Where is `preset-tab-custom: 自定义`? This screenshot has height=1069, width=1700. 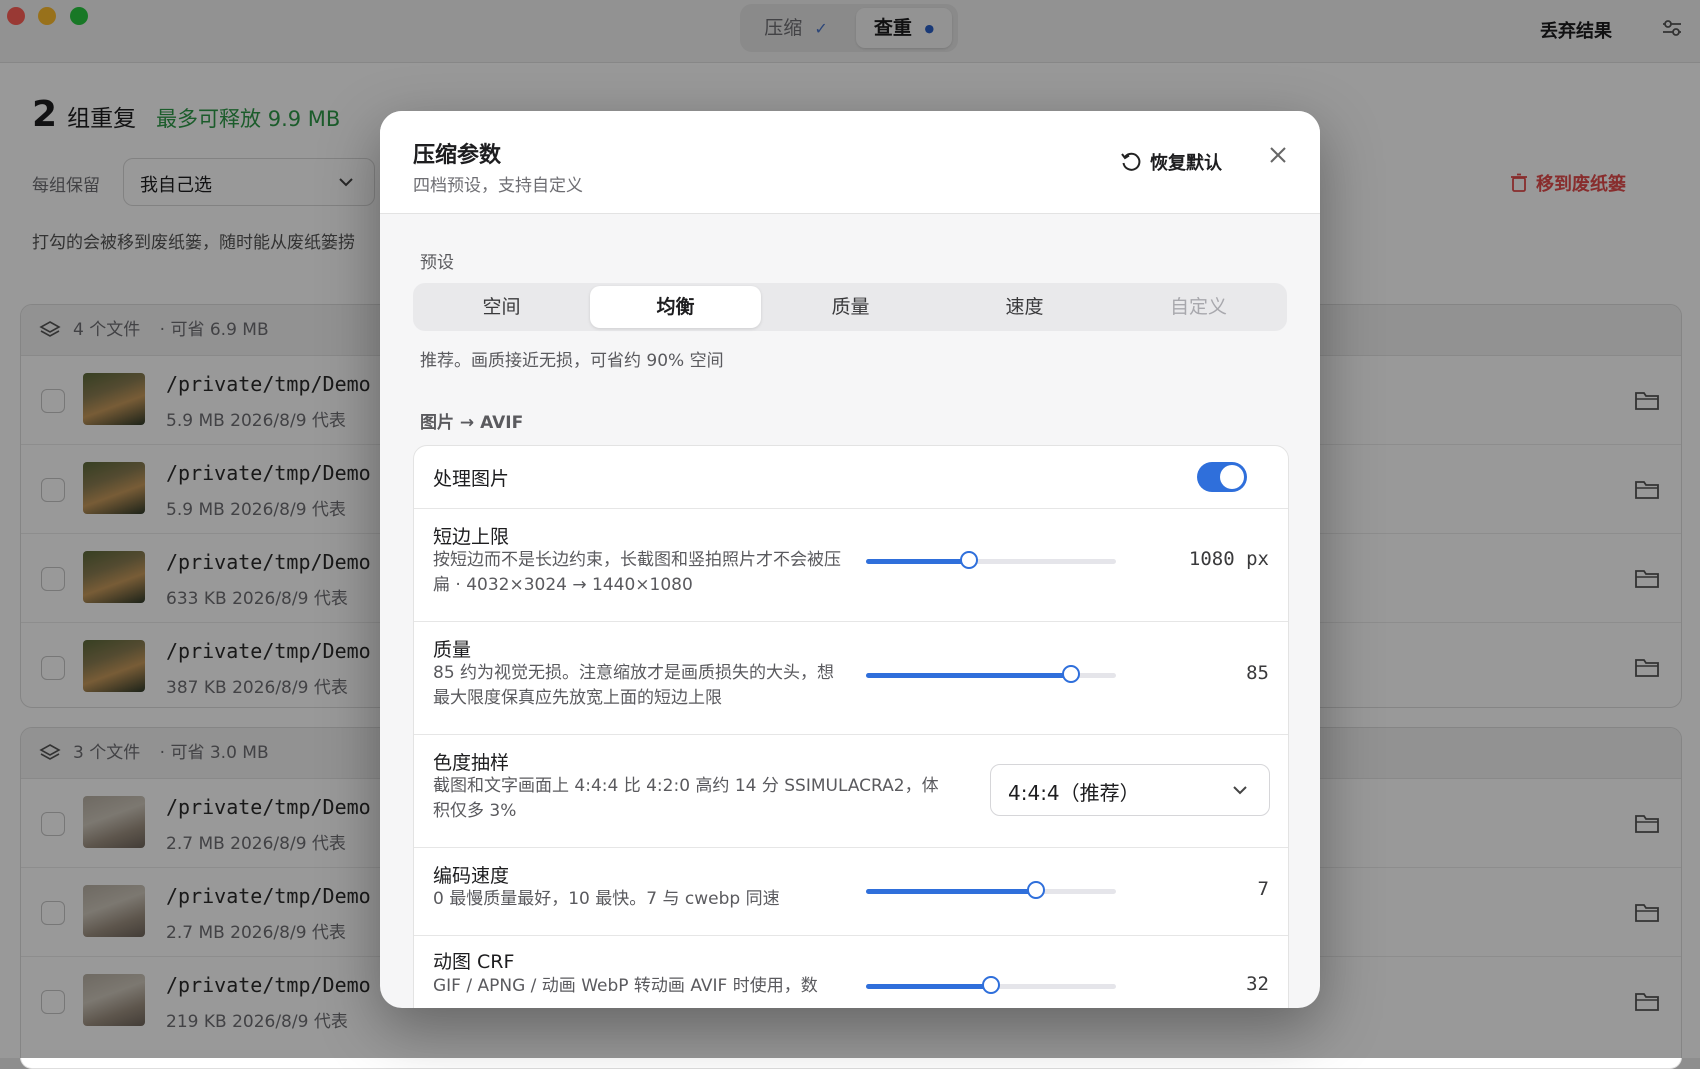 preset-tab-custom: 自定义 is located at coordinates (1198, 307).